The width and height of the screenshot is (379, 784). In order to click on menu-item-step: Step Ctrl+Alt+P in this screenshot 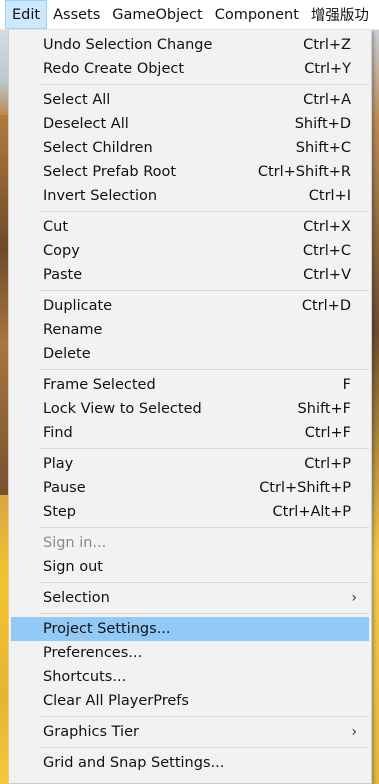, I will do `click(190, 512)`.